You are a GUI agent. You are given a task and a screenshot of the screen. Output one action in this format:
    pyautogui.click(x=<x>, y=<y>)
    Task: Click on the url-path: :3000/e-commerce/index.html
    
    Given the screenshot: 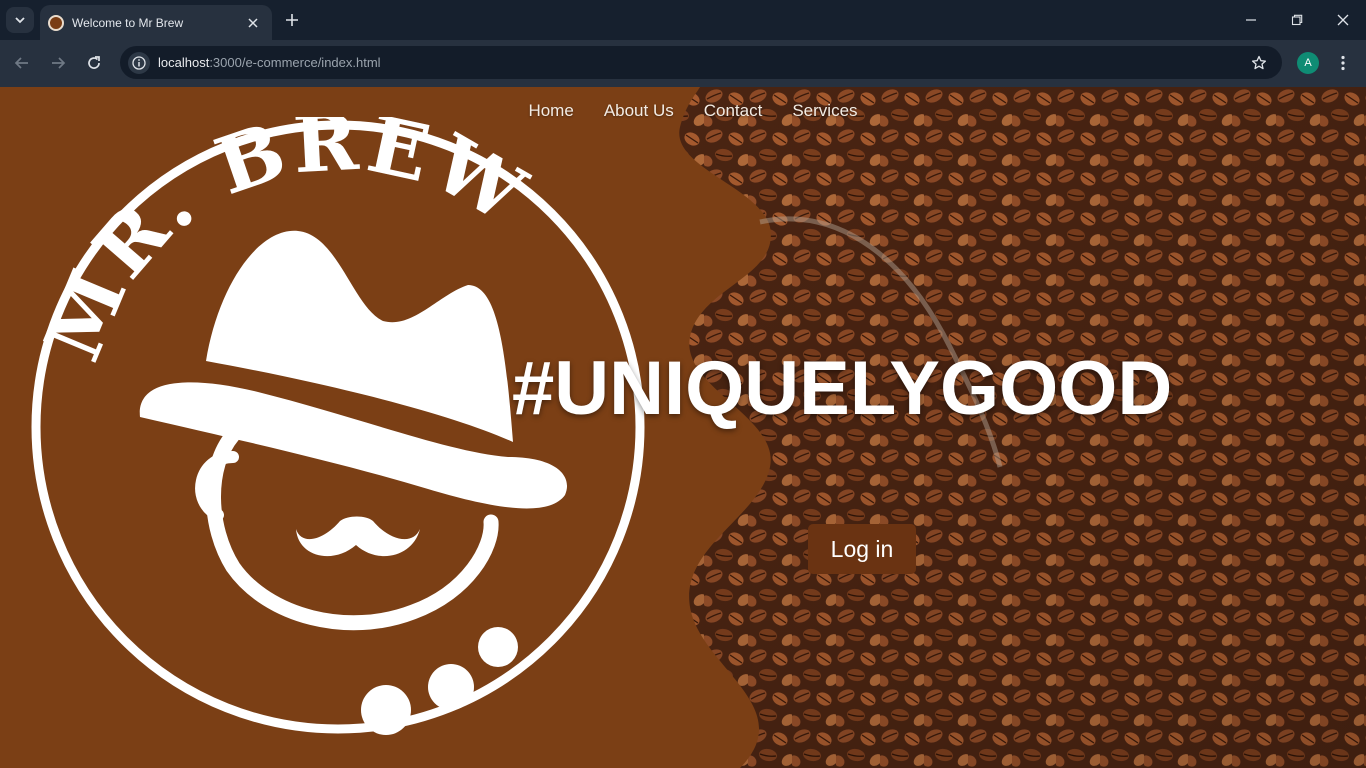 What is the action you would take?
    pyautogui.click(x=295, y=62)
    